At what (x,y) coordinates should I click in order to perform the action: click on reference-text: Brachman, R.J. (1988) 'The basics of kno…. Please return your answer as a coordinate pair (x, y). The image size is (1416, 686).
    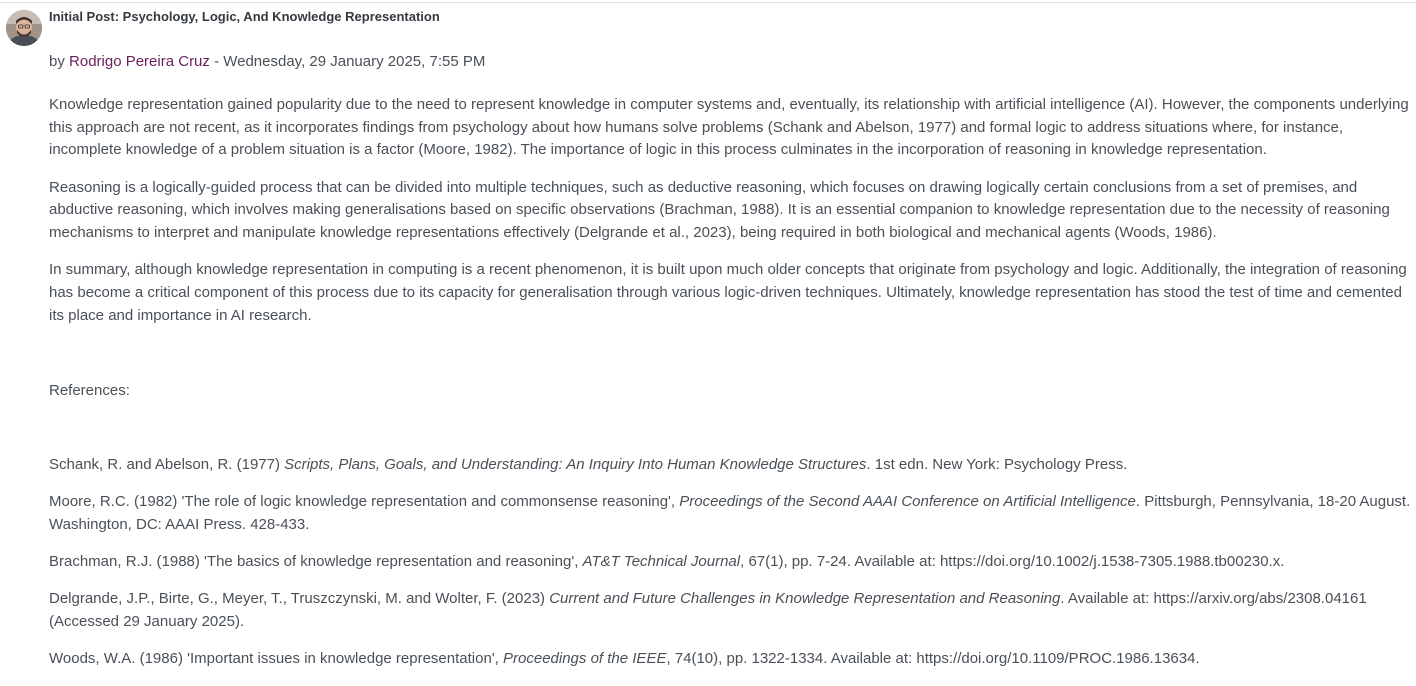
    Looking at the image, I should click on (316, 562).